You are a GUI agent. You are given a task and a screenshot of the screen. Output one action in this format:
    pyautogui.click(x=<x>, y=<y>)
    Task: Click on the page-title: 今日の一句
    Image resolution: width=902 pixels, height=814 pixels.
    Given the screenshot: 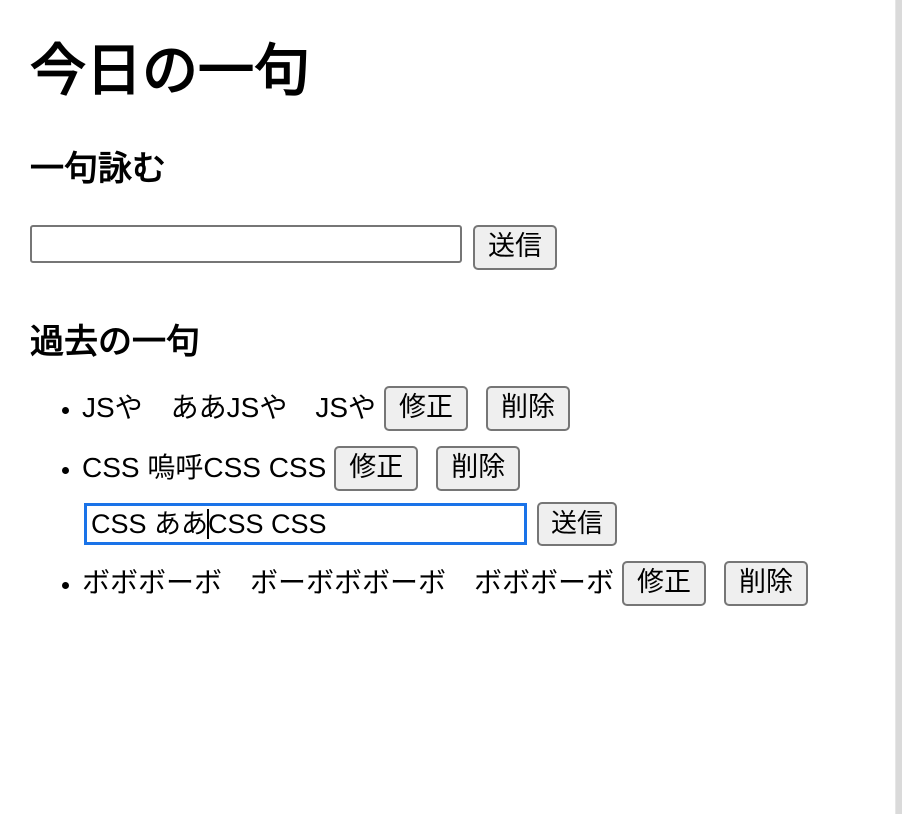 What is the action you would take?
    pyautogui.click(x=170, y=70)
    